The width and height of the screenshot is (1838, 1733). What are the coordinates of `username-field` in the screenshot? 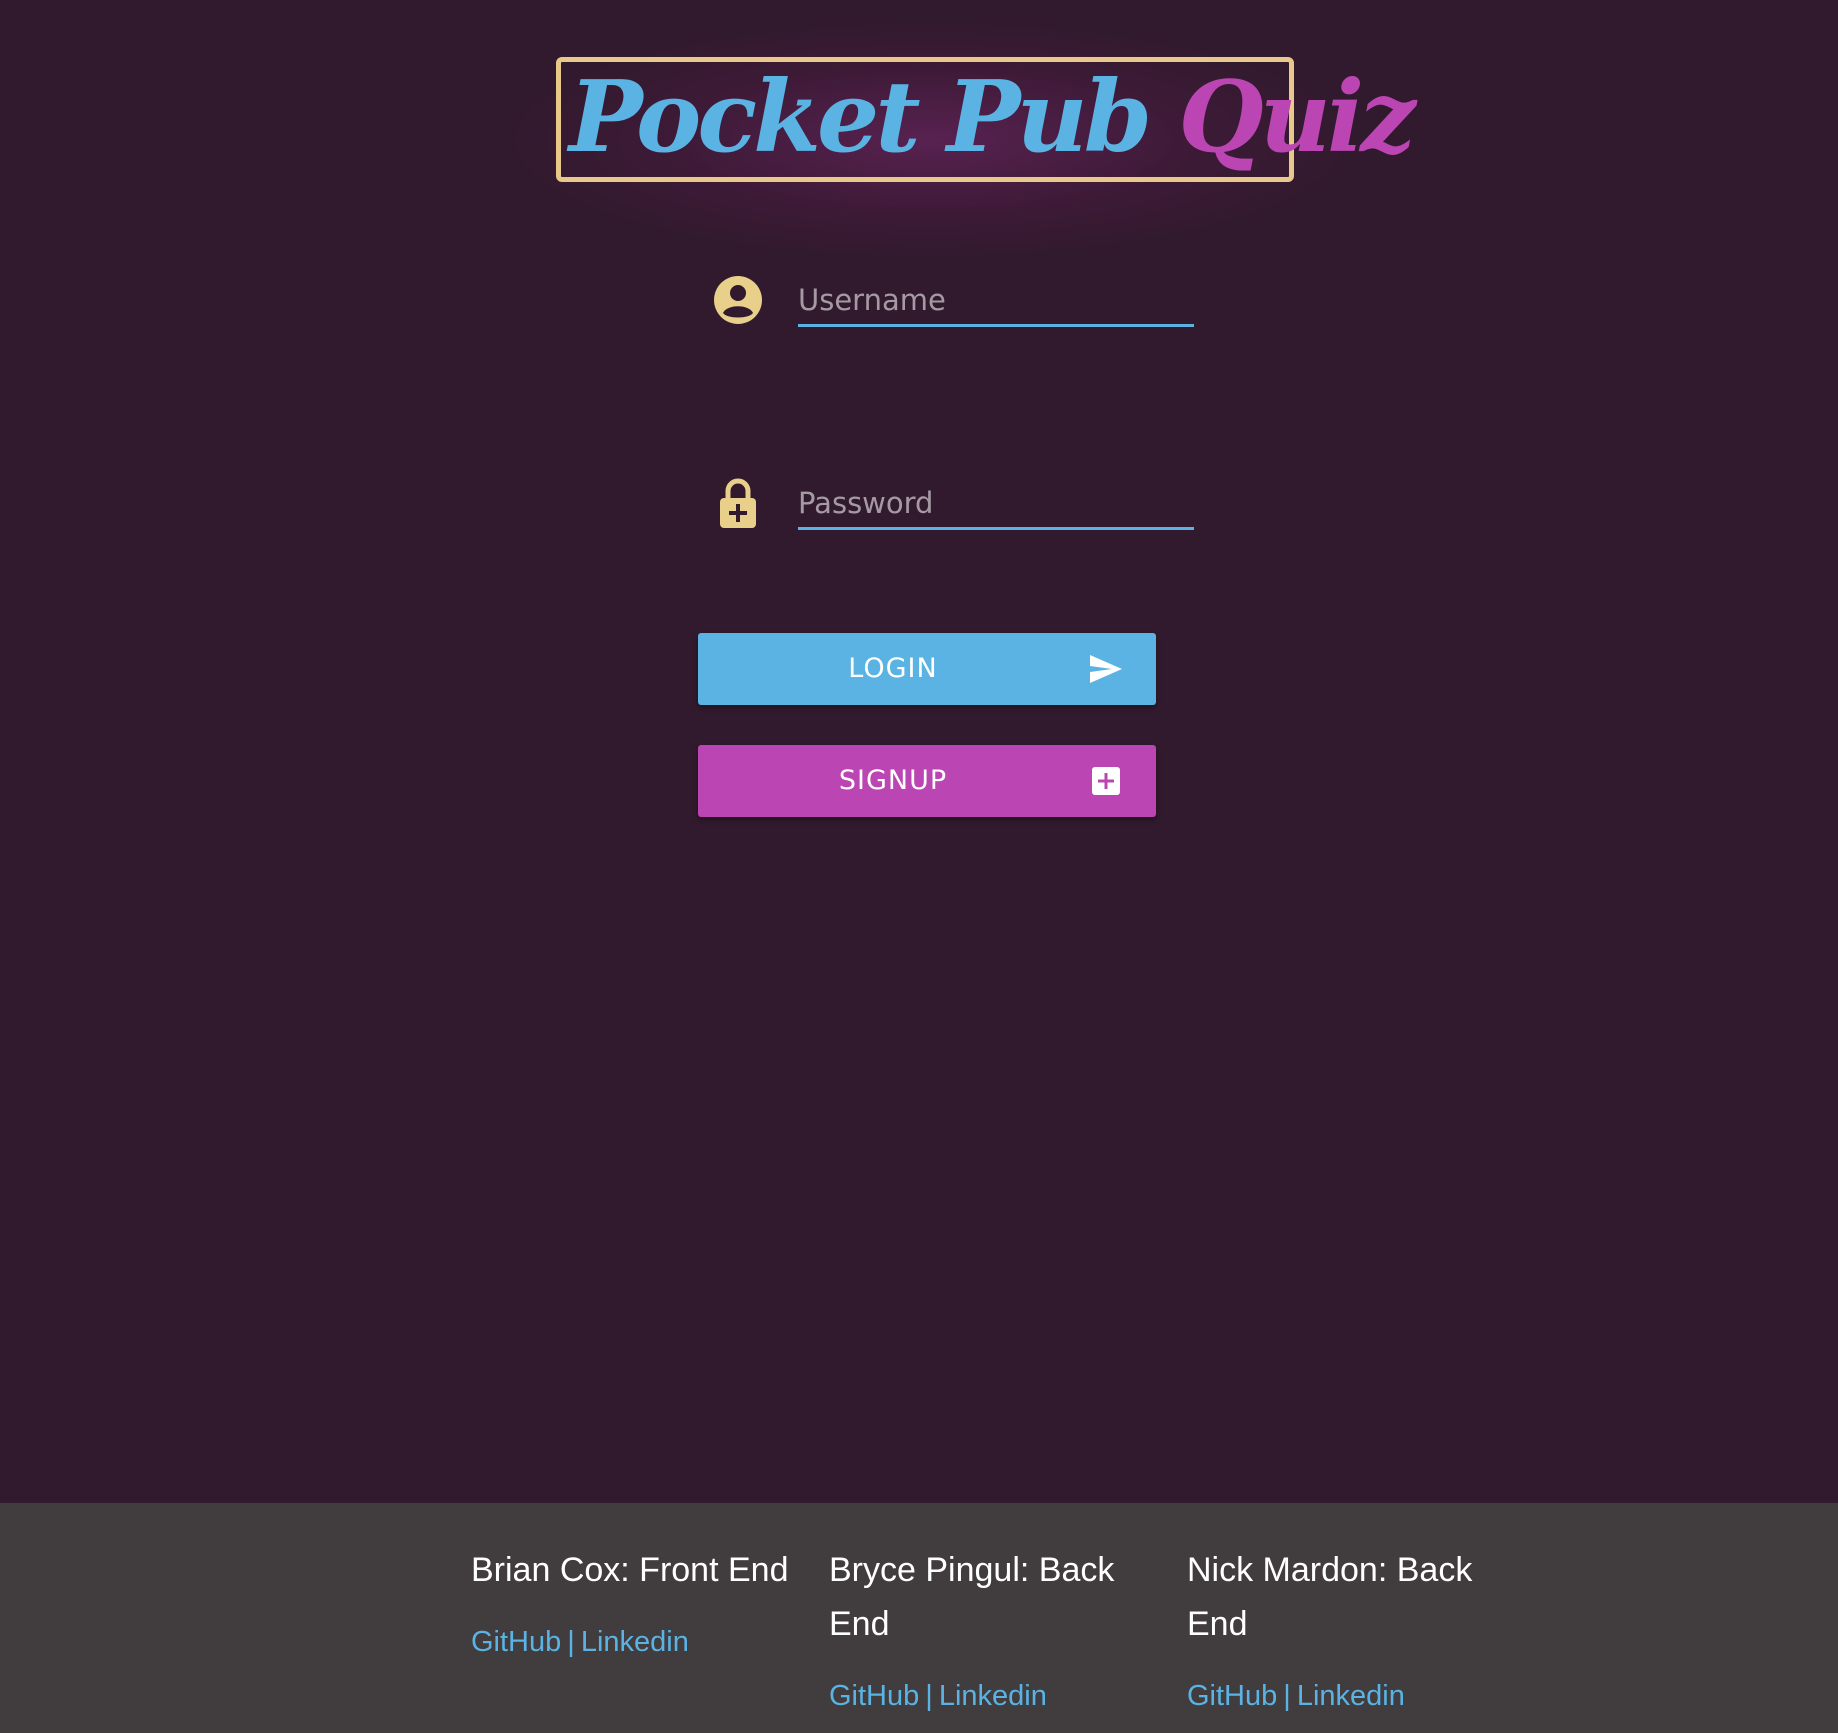 It's located at (953, 307).